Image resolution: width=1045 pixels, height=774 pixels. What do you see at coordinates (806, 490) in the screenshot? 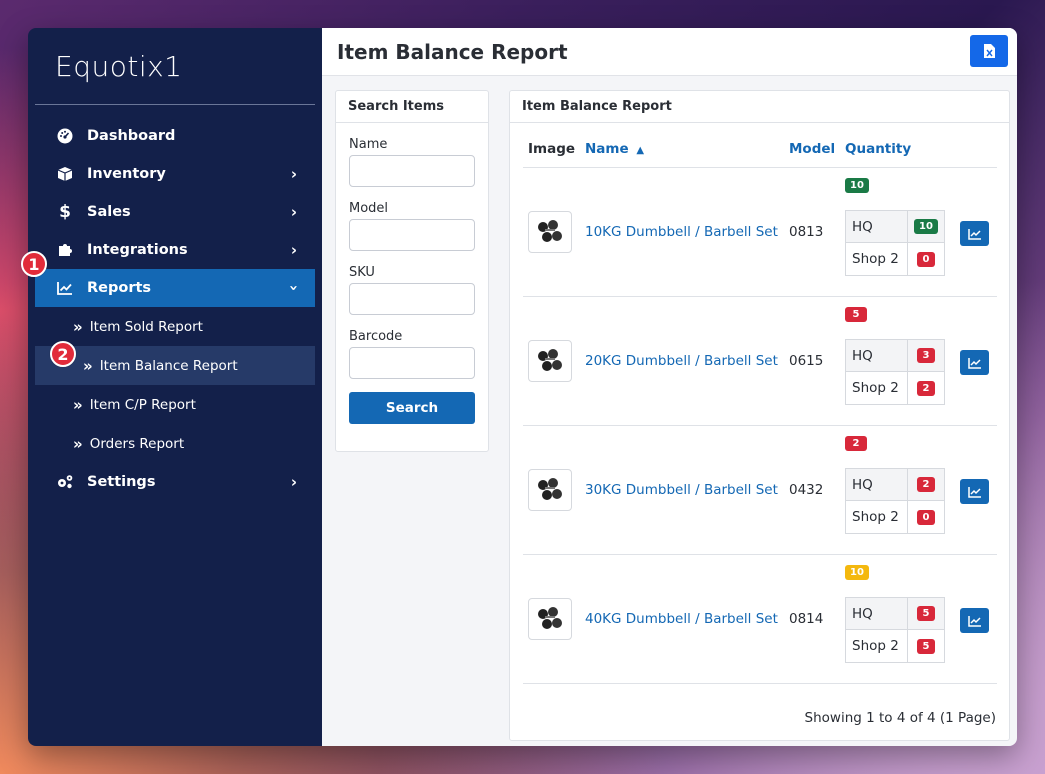
I see `product-model: 0432` at bounding box center [806, 490].